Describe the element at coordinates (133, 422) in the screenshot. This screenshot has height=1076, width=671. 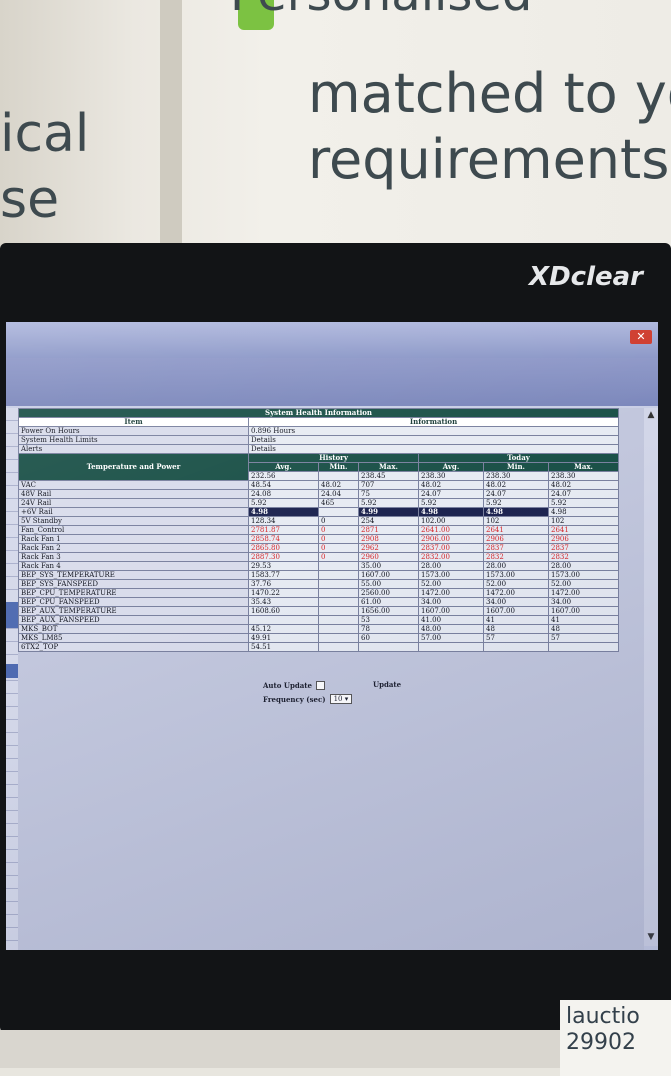
I see `item-header: Item` at that location.